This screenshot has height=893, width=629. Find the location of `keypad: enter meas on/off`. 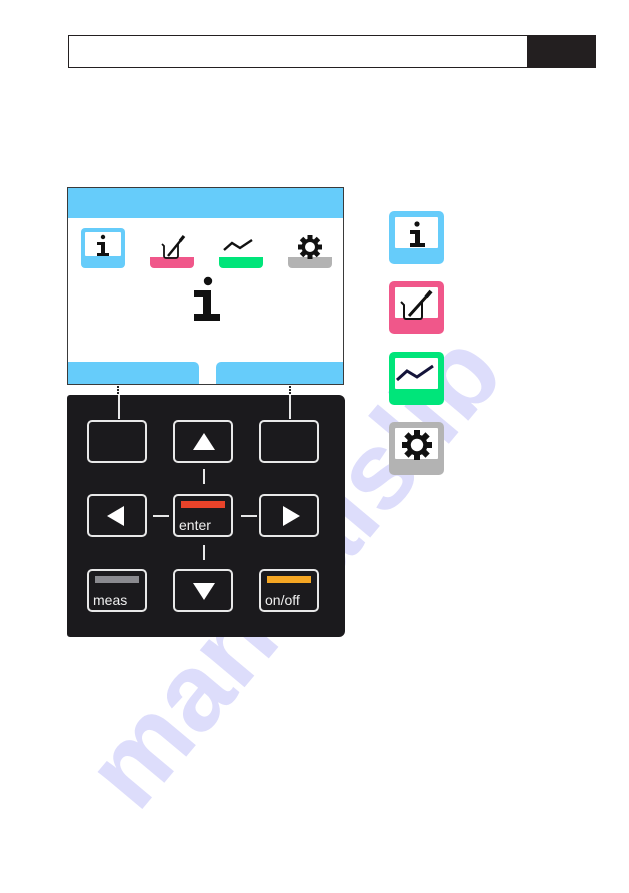

keypad: enter meas on/off is located at coordinates (206, 516).